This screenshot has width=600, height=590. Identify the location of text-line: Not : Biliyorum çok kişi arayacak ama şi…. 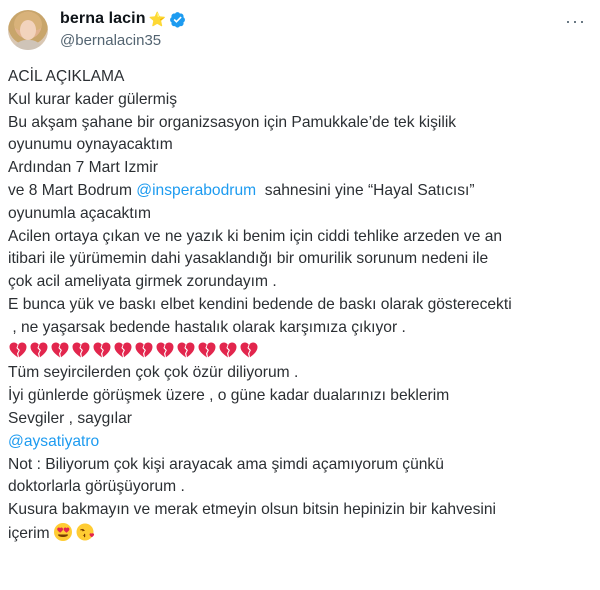
(226, 464).